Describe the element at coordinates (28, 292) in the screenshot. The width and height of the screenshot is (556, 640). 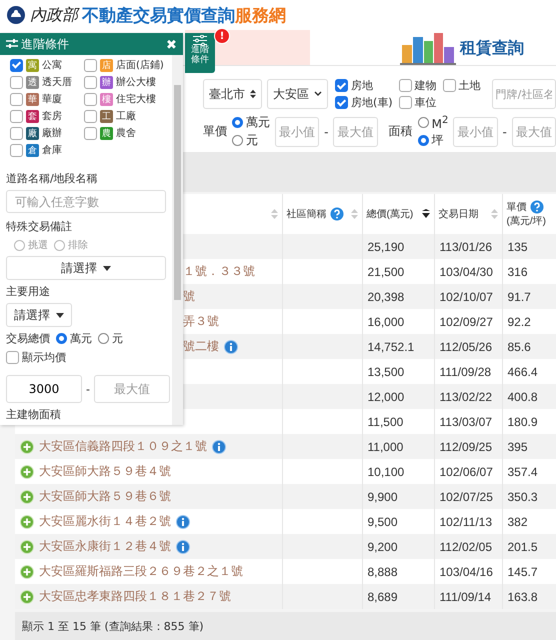
I see `field-label: 主要用途` at that location.